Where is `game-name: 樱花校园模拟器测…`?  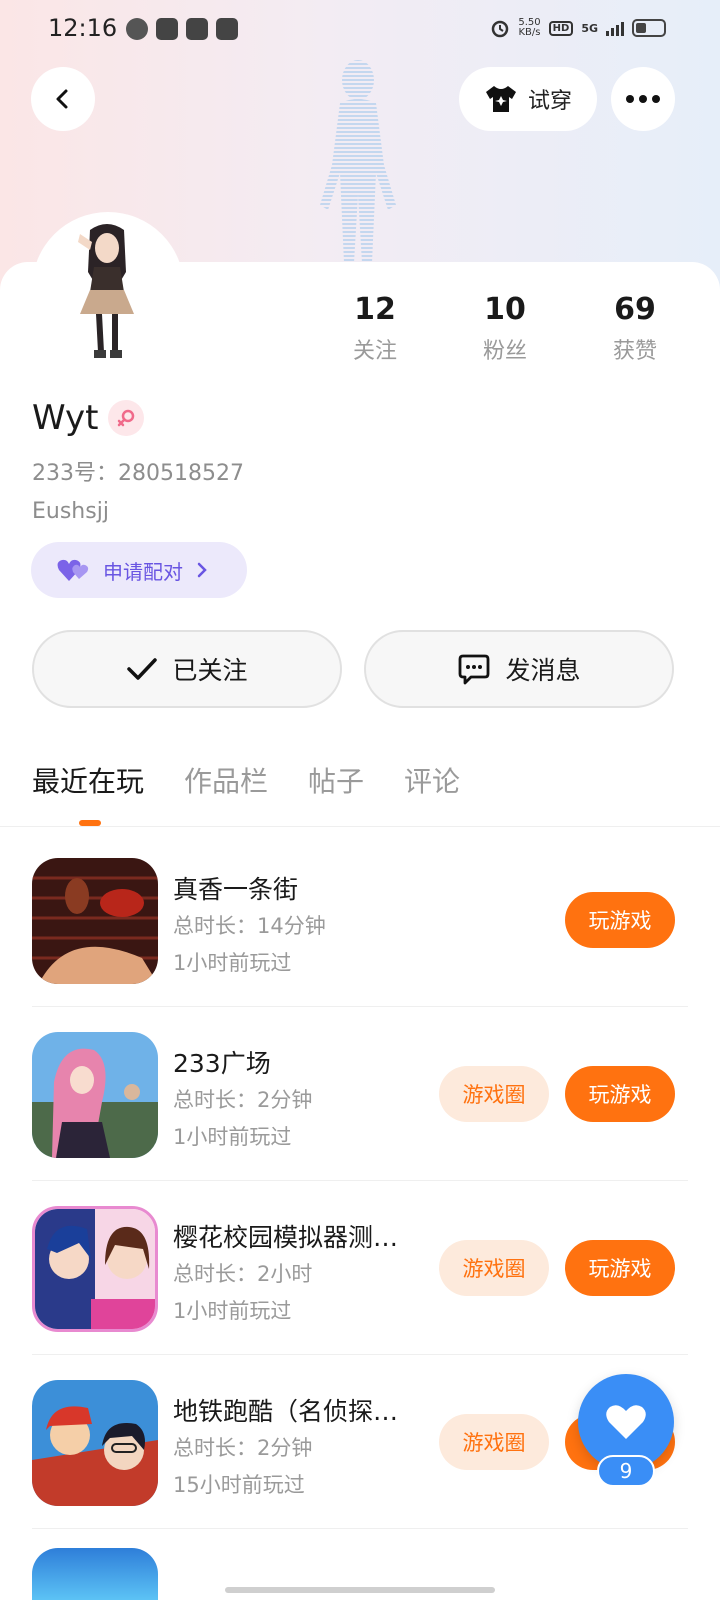 game-name: 樱花校园模拟器测… is located at coordinates (286, 1237).